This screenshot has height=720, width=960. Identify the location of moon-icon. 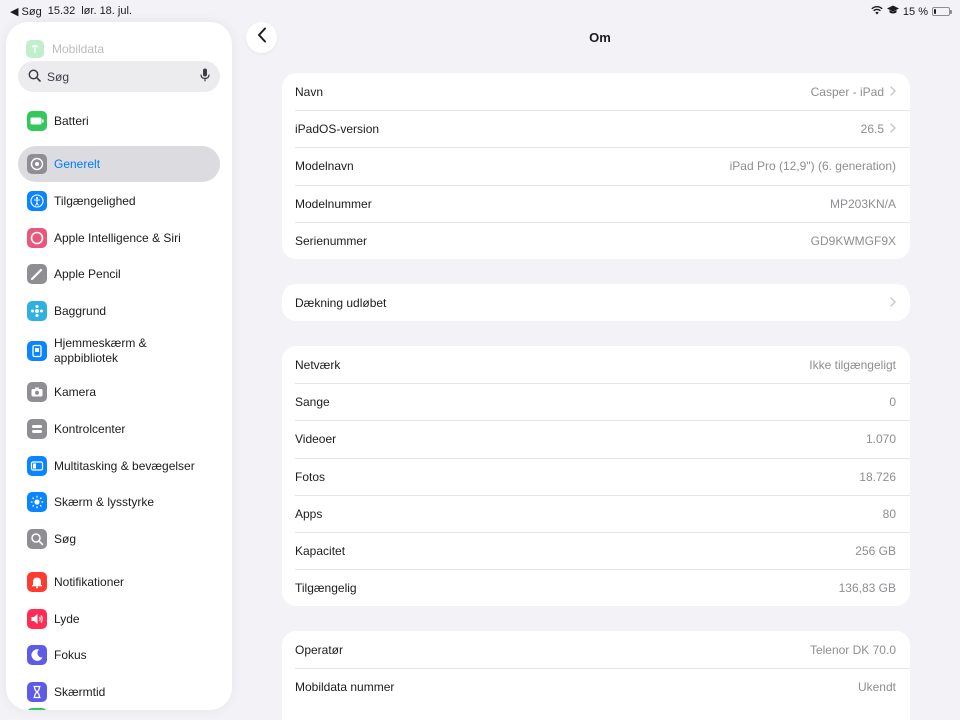
(37, 655).